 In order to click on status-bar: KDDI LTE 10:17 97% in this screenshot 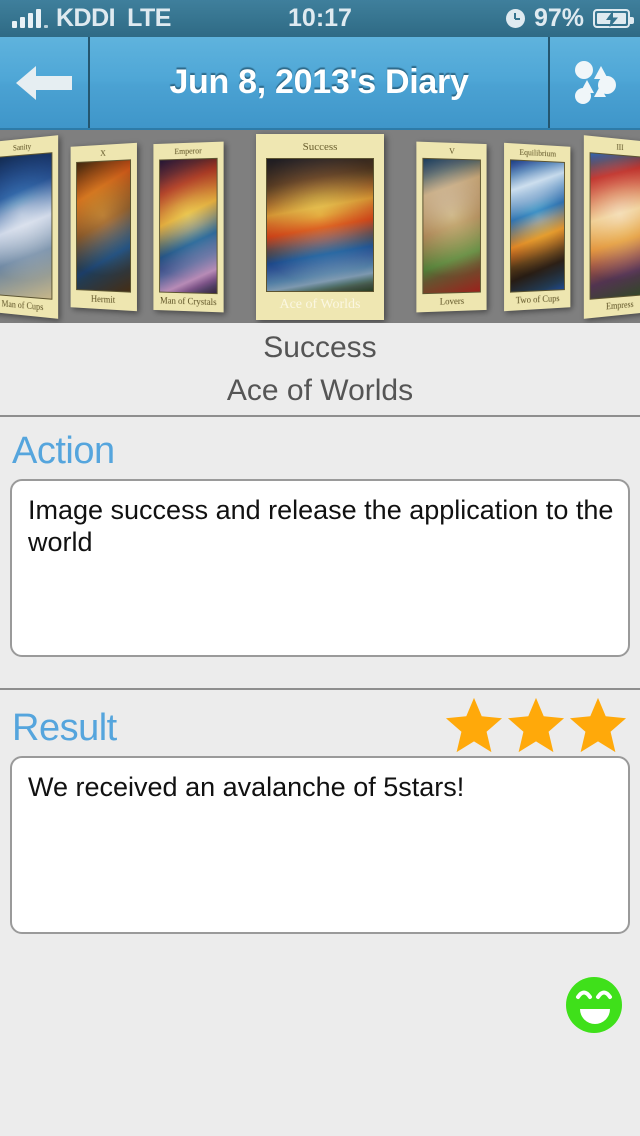, I will do `click(320, 18)`.